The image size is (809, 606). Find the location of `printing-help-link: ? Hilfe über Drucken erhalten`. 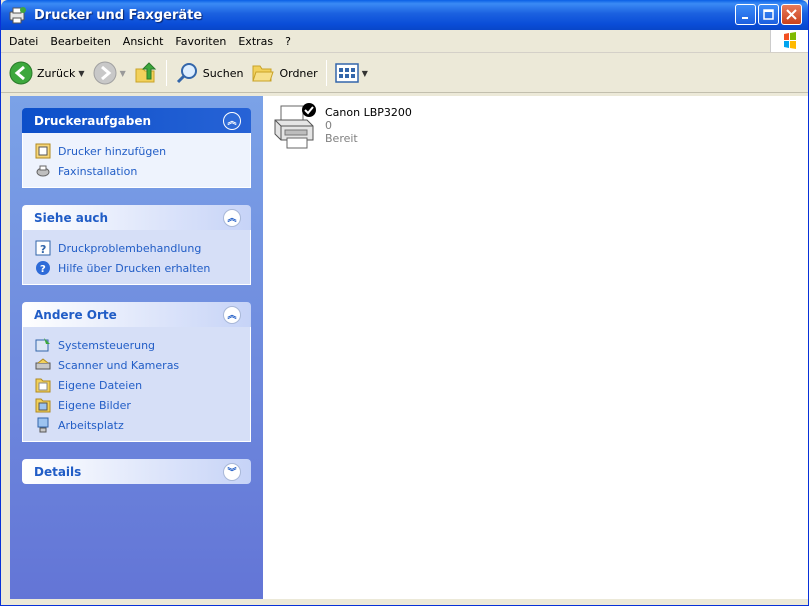

printing-help-link: ? Hilfe über Drucken erhalten is located at coordinates (137, 268).